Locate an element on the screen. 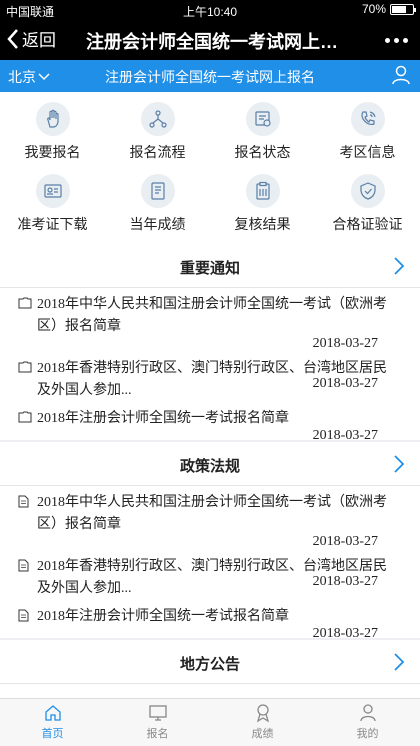 The width and height of the screenshot is (420, 746). local-header: 地方公告 is located at coordinates (210, 662).